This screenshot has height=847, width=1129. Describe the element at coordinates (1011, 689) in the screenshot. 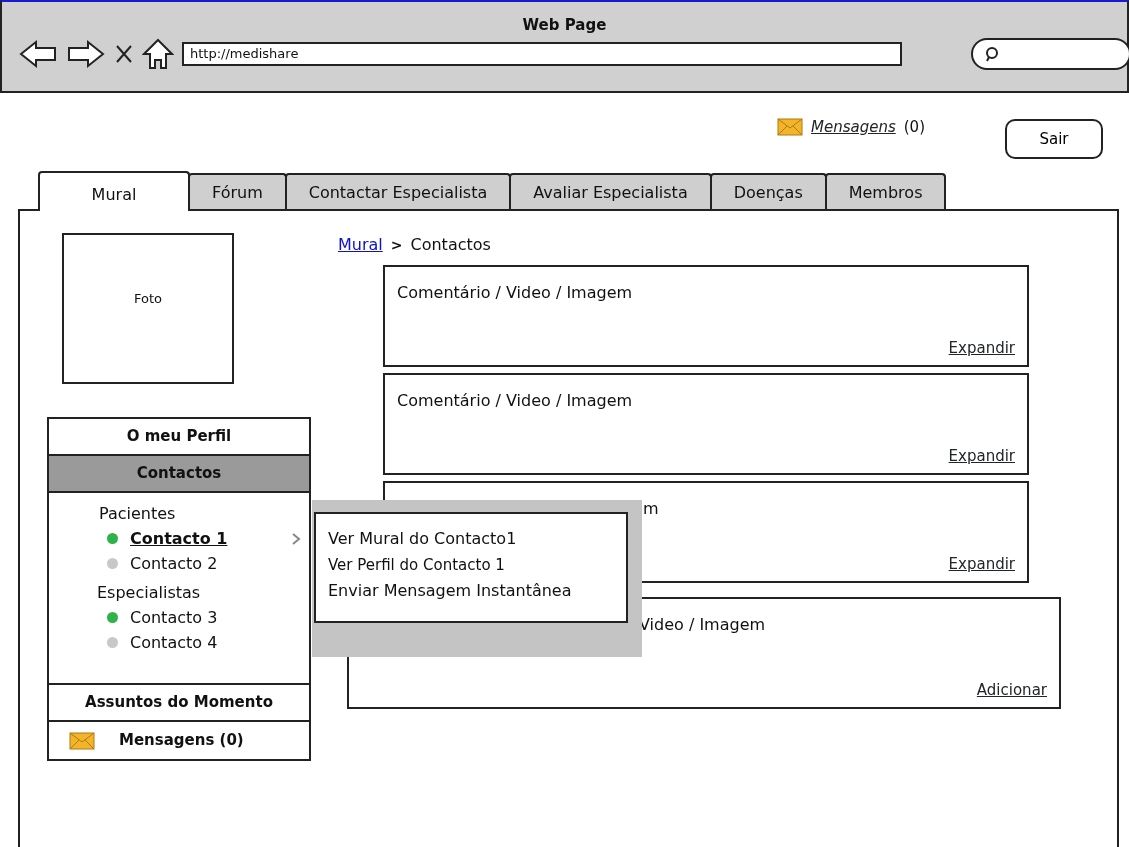

I see `add-link: Adicionar` at that location.